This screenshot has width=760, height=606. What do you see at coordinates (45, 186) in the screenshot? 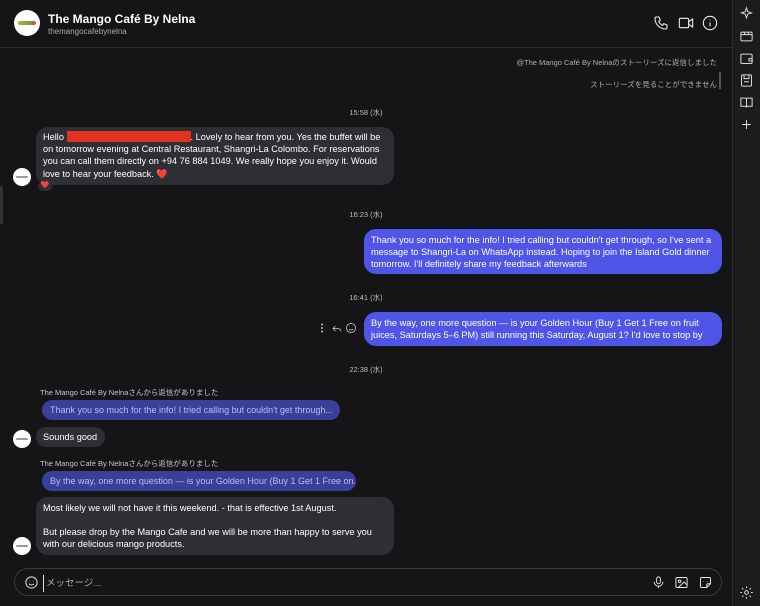
I see `heart-reaction: ❤️` at bounding box center [45, 186].